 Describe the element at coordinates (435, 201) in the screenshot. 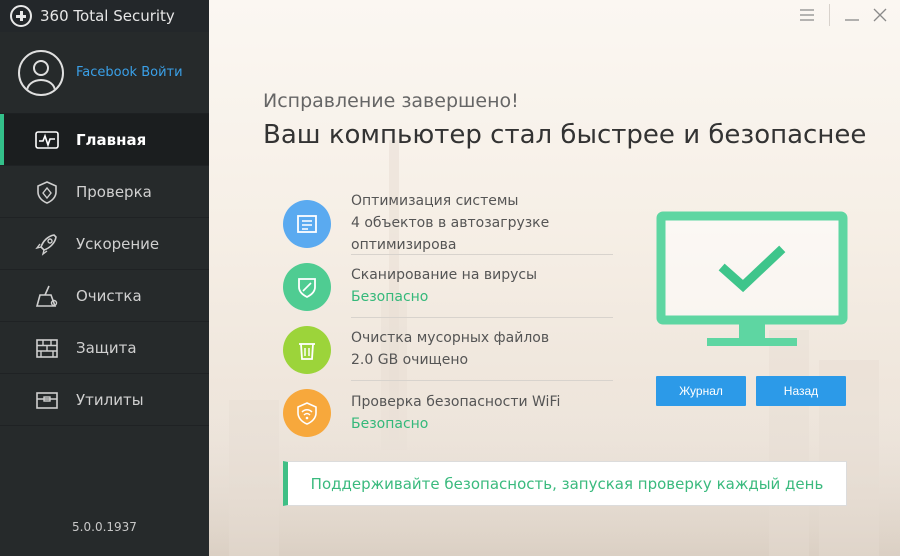

I see `result-title: Оптимизация системы` at that location.